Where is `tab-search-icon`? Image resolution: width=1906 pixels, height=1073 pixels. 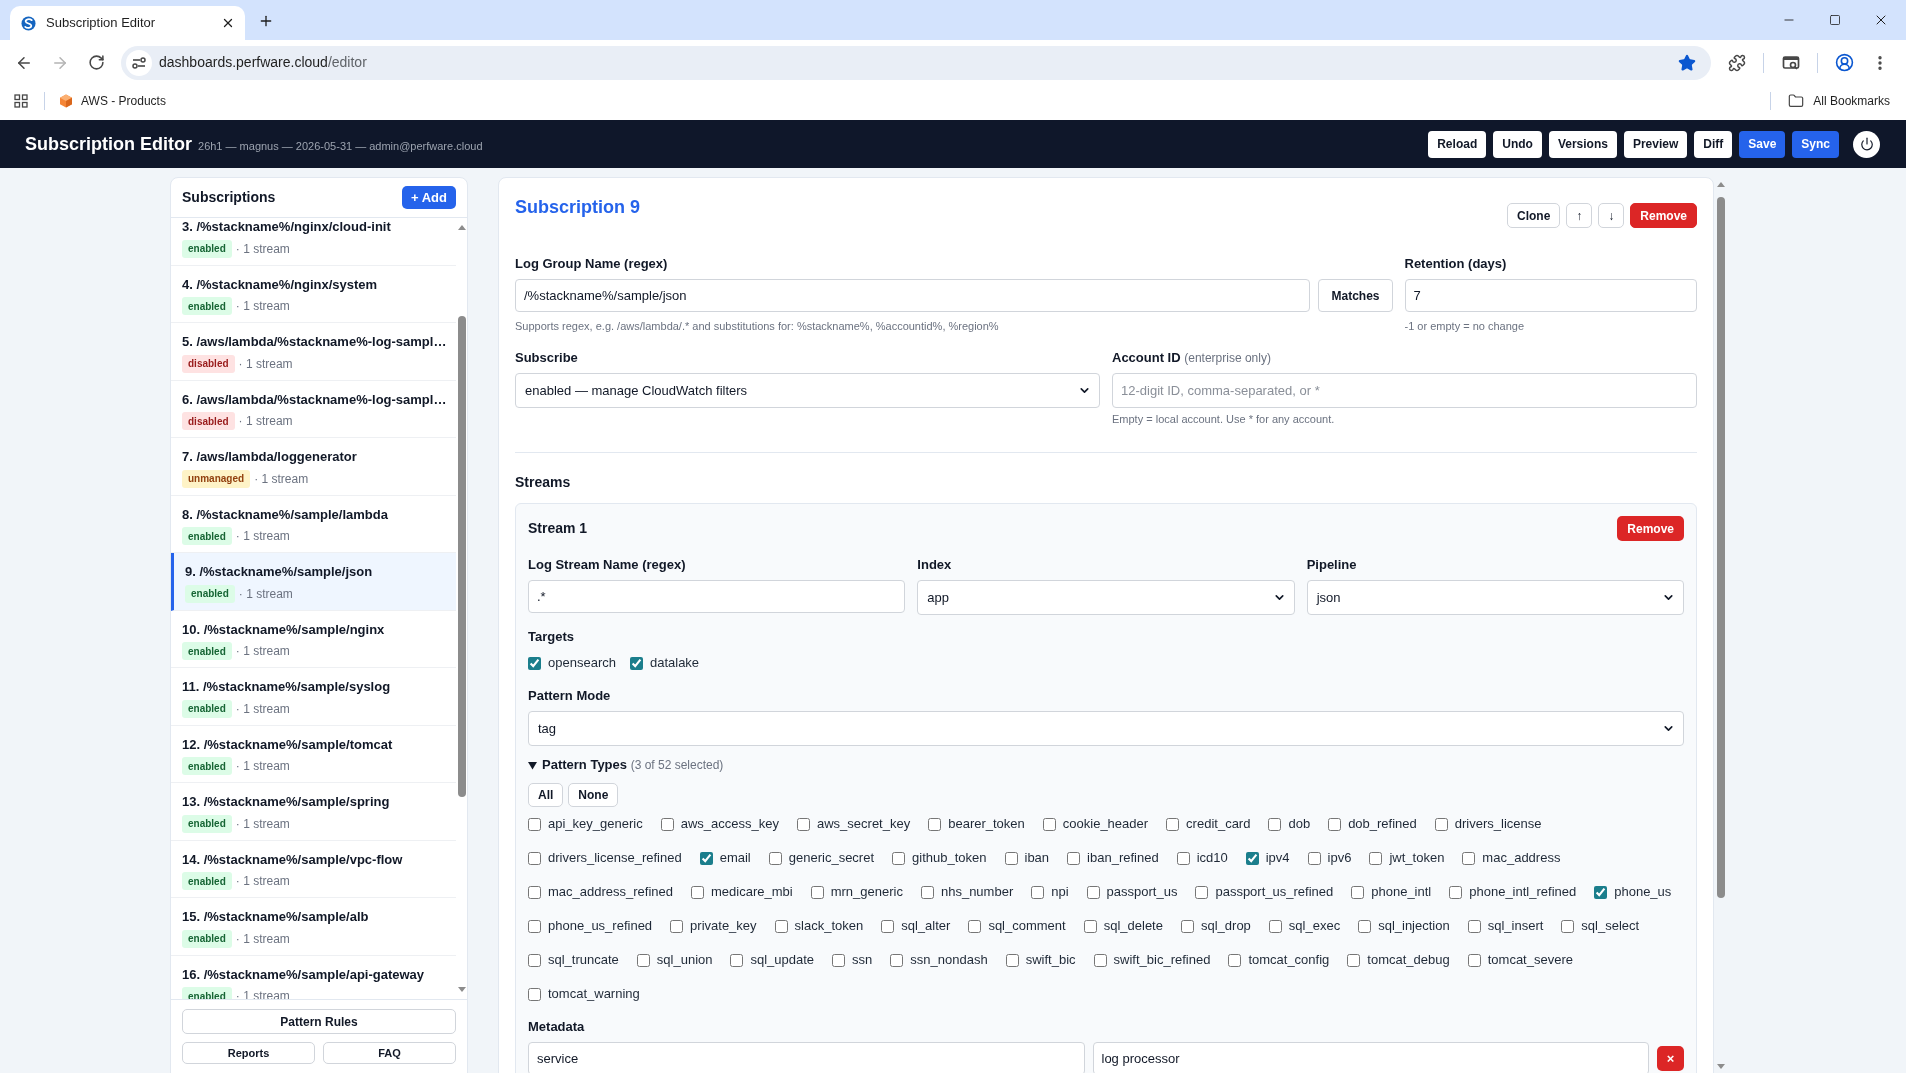
tab-search-icon is located at coordinates (1791, 62).